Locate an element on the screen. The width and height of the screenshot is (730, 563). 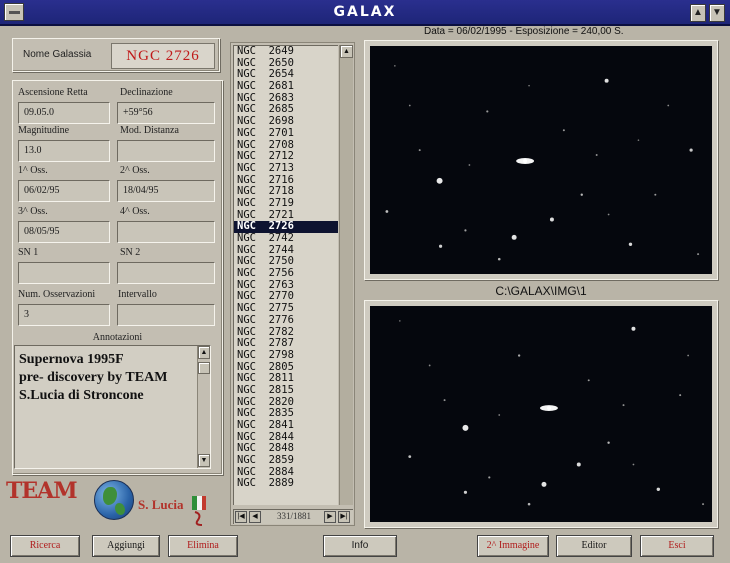
list-item: NGC 2713 is located at coordinates (286, 168).